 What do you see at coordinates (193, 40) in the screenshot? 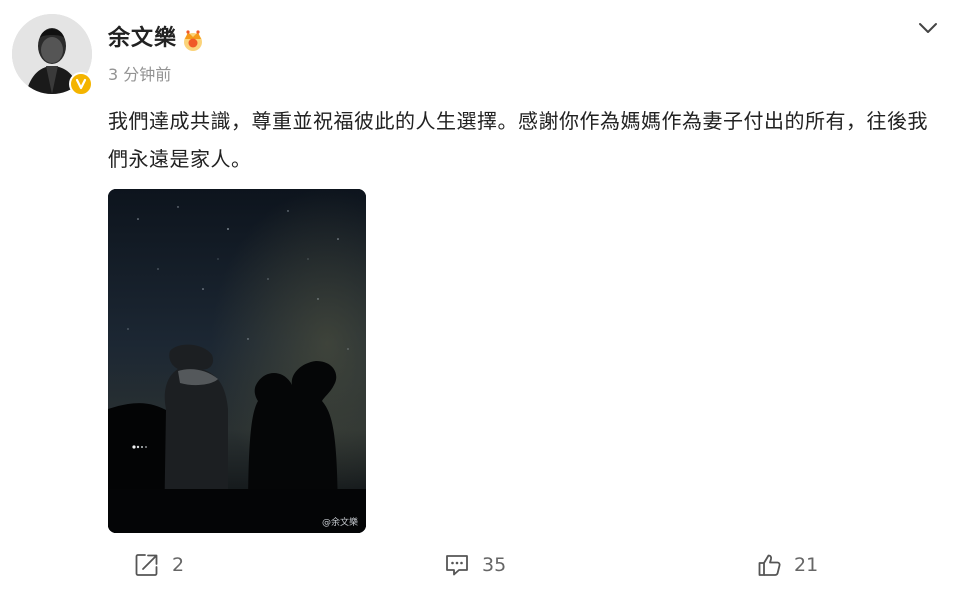
I see `crown-icon` at bounding box center [193, 40].